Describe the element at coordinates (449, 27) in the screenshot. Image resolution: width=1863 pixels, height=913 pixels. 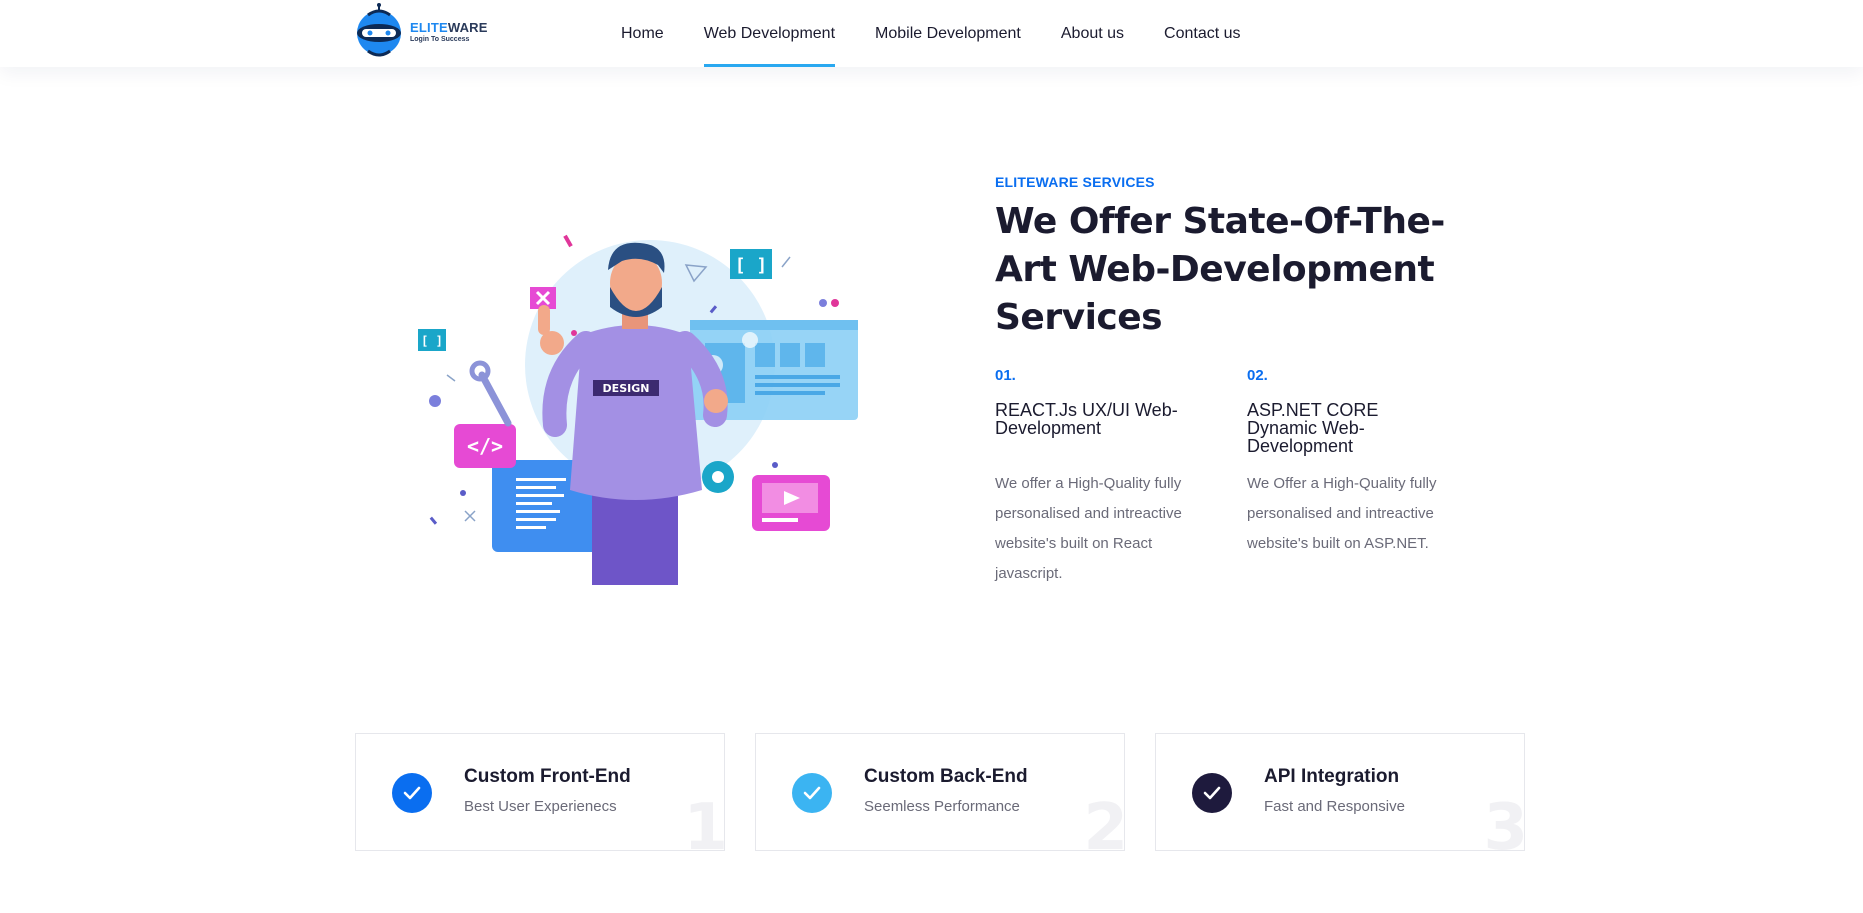
I see `logo-name: ELITEWARE` at that location.